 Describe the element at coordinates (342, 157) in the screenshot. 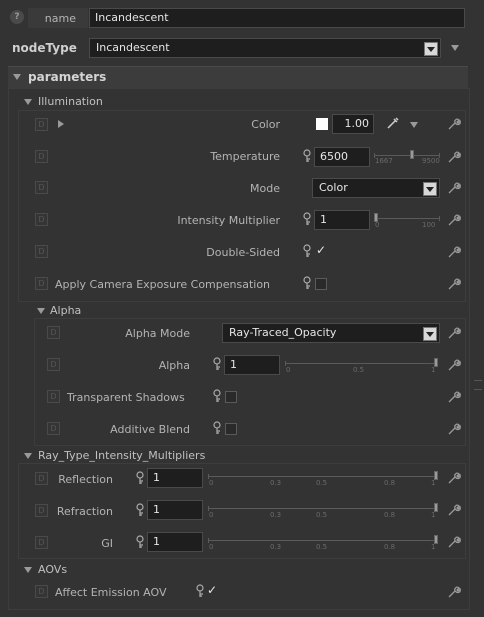

I see `temperature-field: 6500` at that location.